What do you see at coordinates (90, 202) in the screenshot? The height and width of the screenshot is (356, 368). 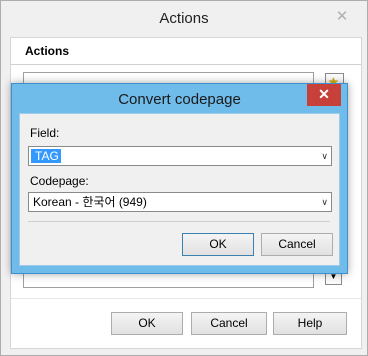 I see `codepage-select-value: Korean - 한국어 (949)` at bounding box center [90, 202].